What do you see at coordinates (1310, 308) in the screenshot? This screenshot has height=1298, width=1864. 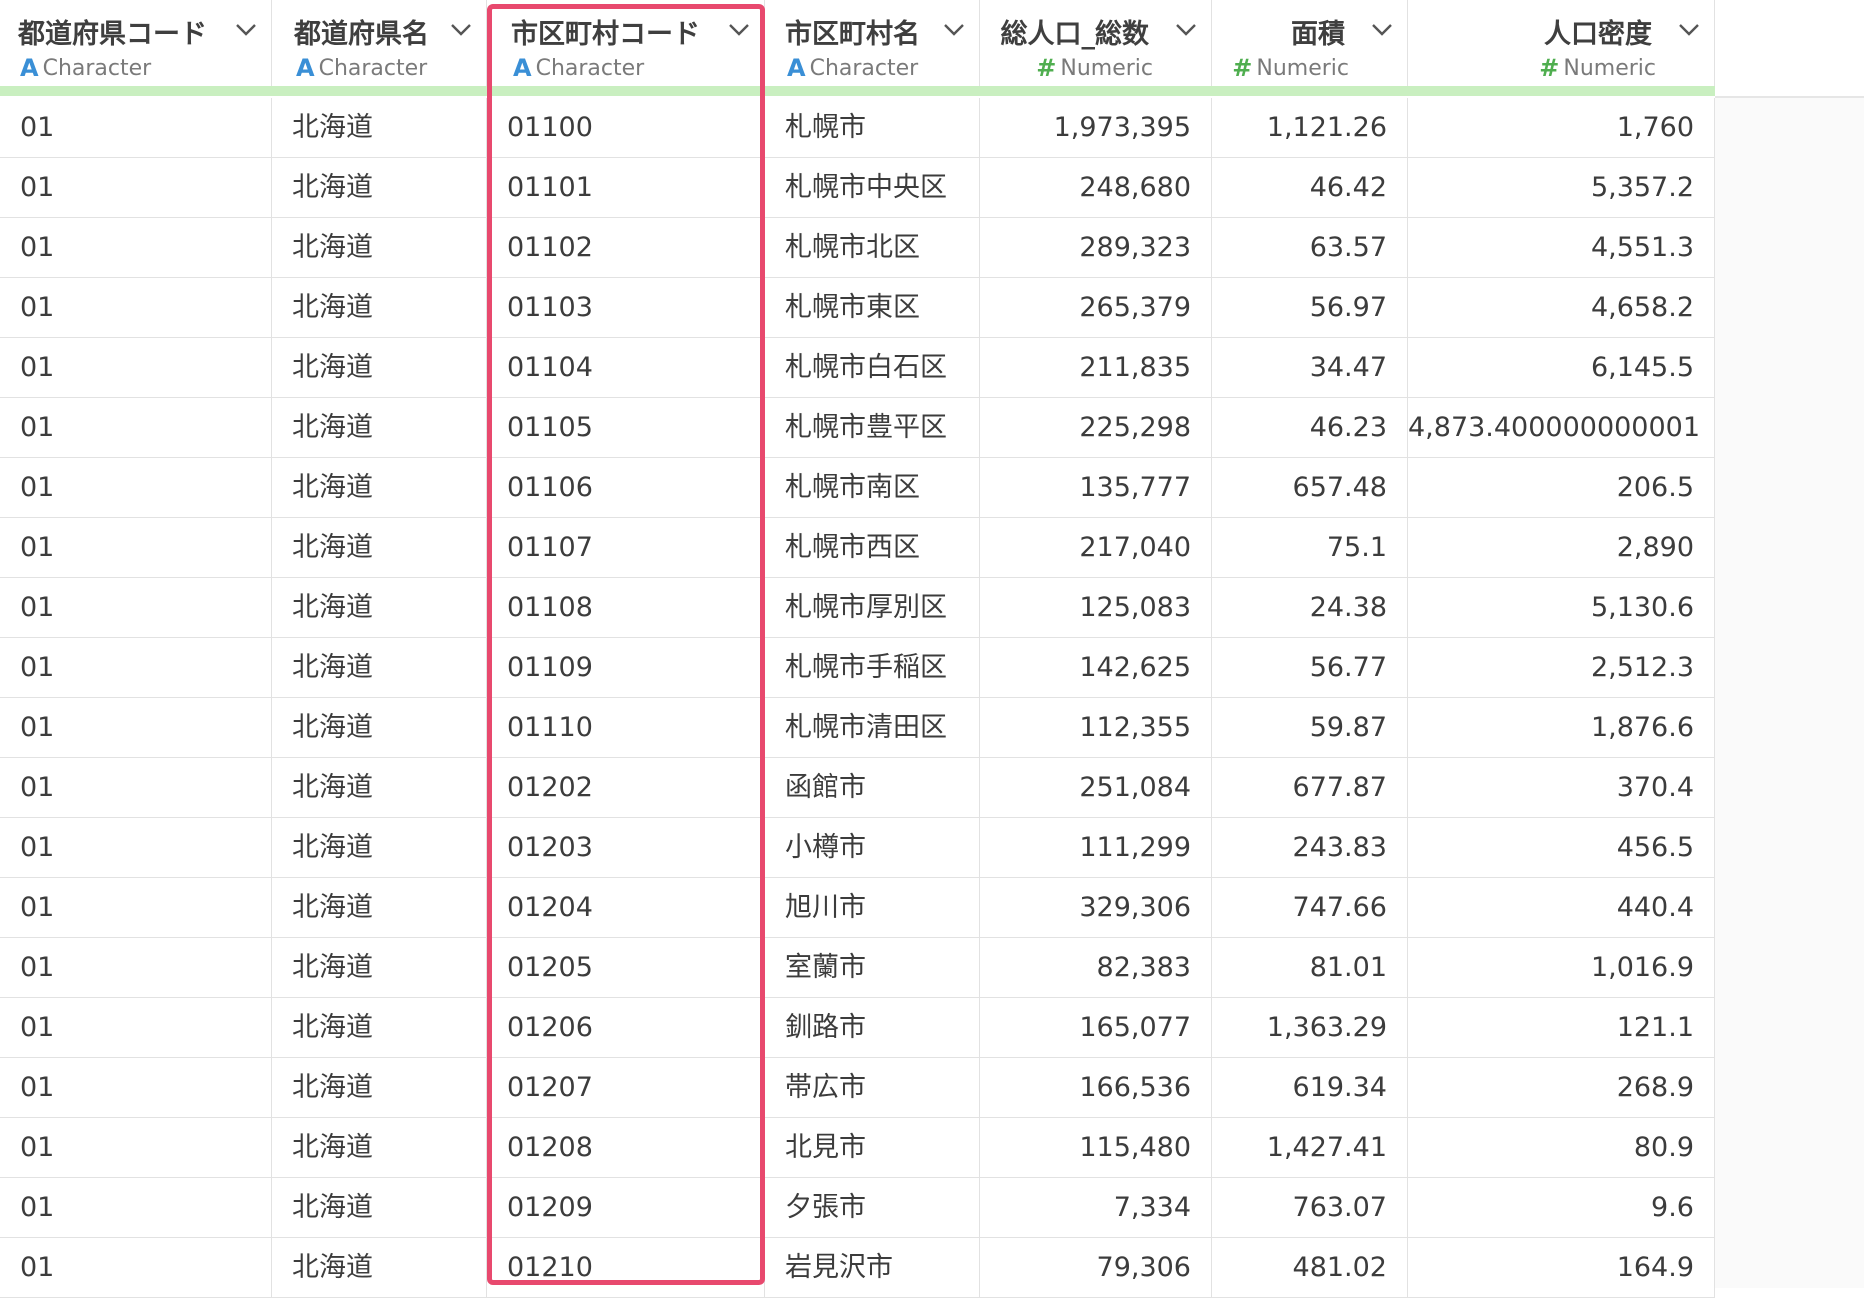 I see `table-cell: 56.97` at bounding box center [1310, 308].